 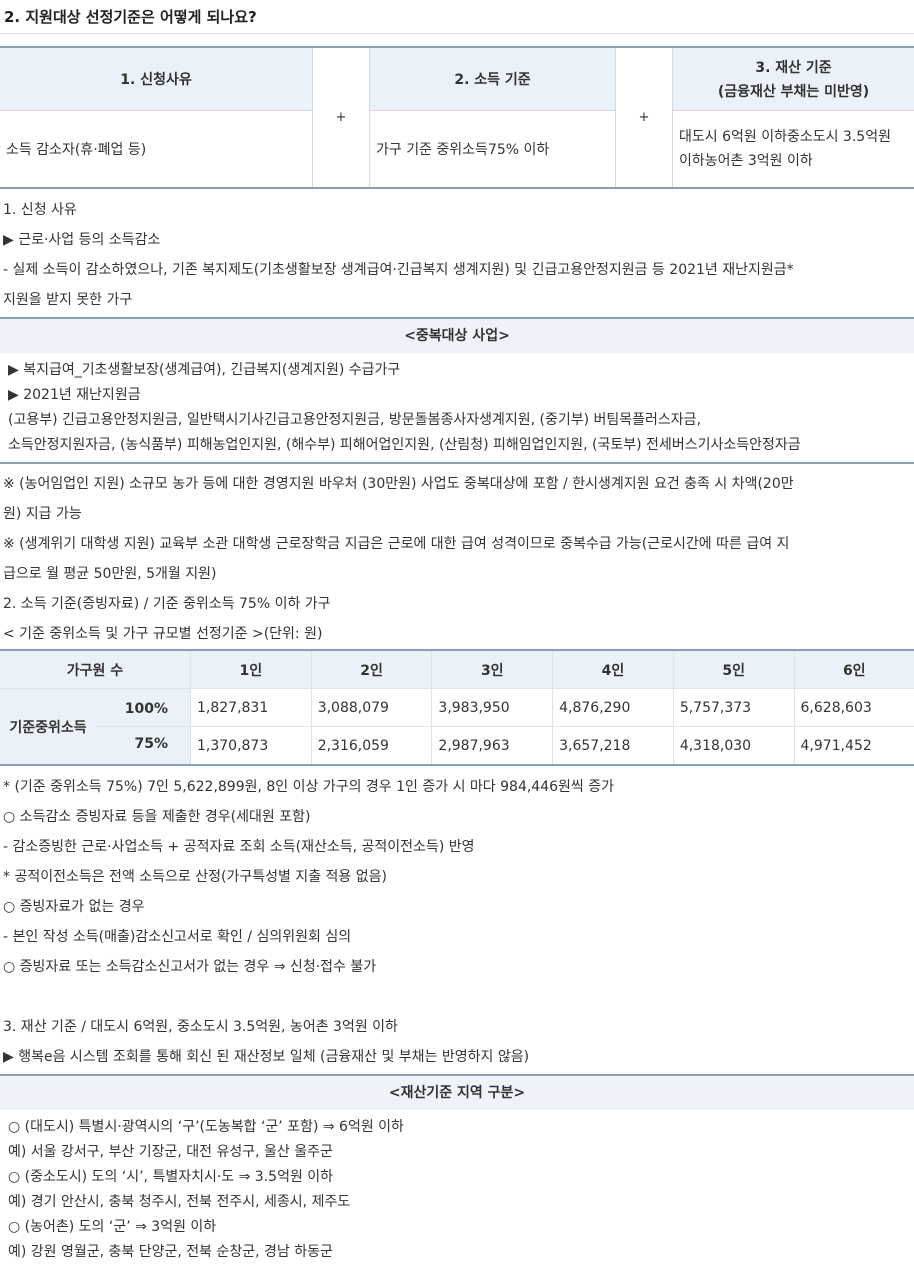 What do you see at coordinates (457, 1227) in the screenshot?
I see `box-line: ○ (농어촌) 도의 ‘군’ ⇒ 3억원 이하` at bounding box center [457, 1227].